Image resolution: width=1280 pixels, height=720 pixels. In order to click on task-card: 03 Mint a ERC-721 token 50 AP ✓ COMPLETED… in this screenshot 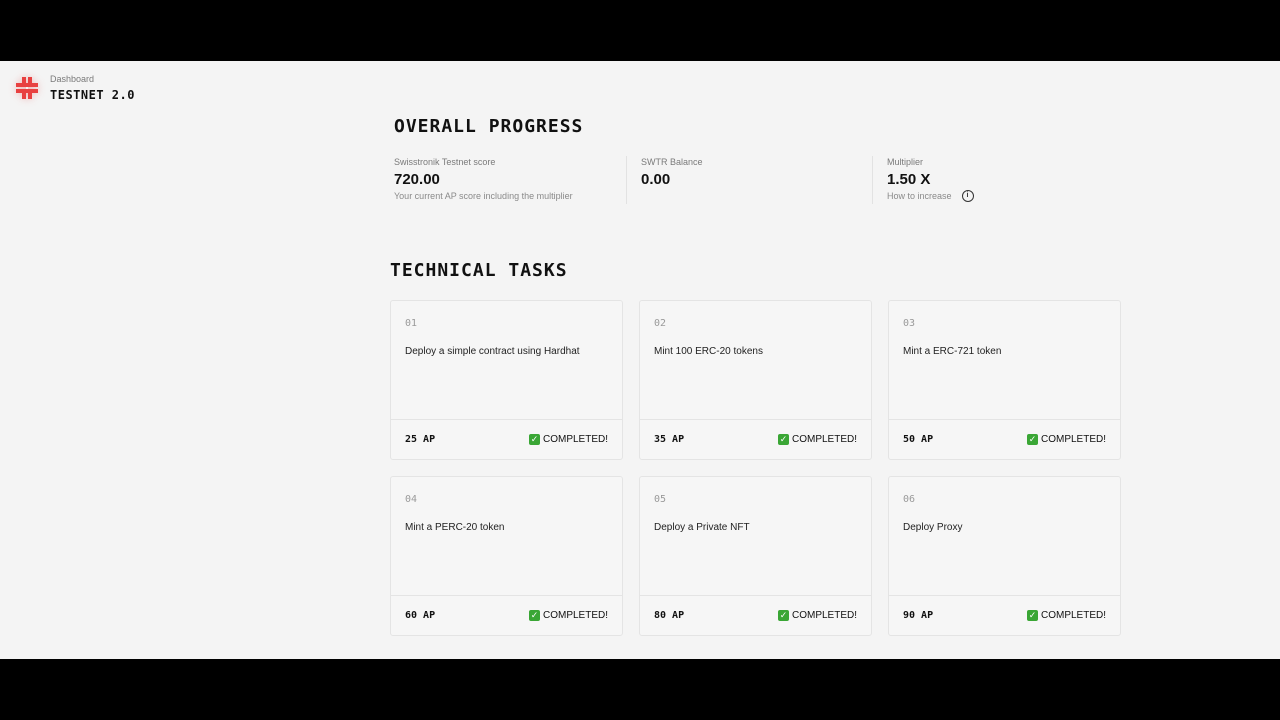, I will do `click(1004, 380)`.